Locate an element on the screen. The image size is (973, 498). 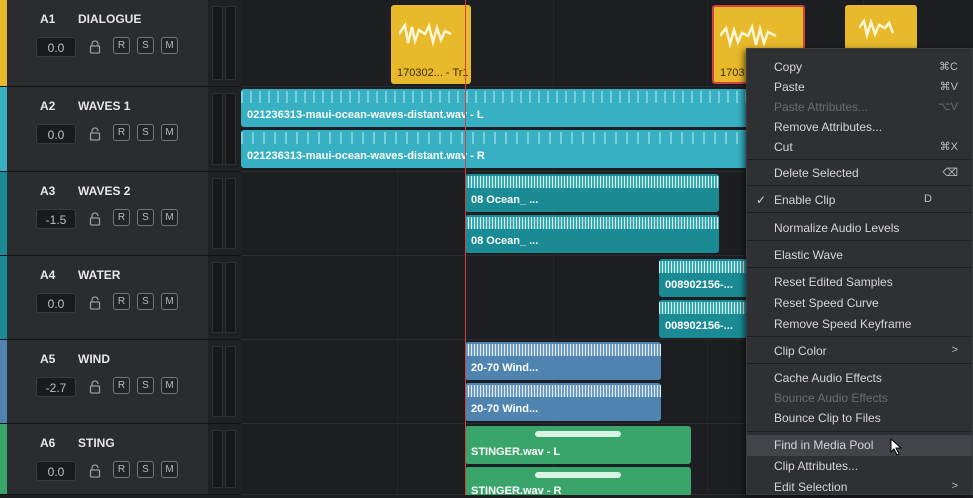
menu-item-clip-color: Clip Color > is located at coordinates (859, 351).